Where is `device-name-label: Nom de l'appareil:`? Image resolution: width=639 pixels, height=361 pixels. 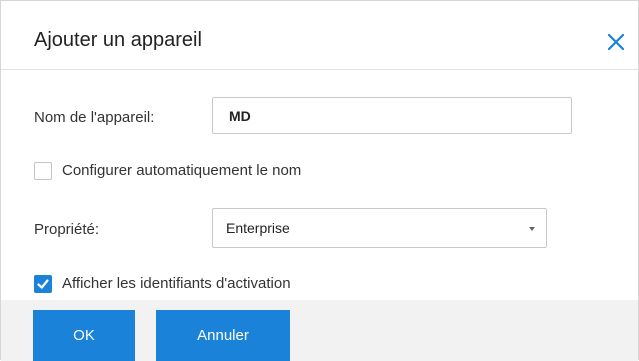 device-name-label: Nom de l'appareil: is located at coordinates (94, 117).